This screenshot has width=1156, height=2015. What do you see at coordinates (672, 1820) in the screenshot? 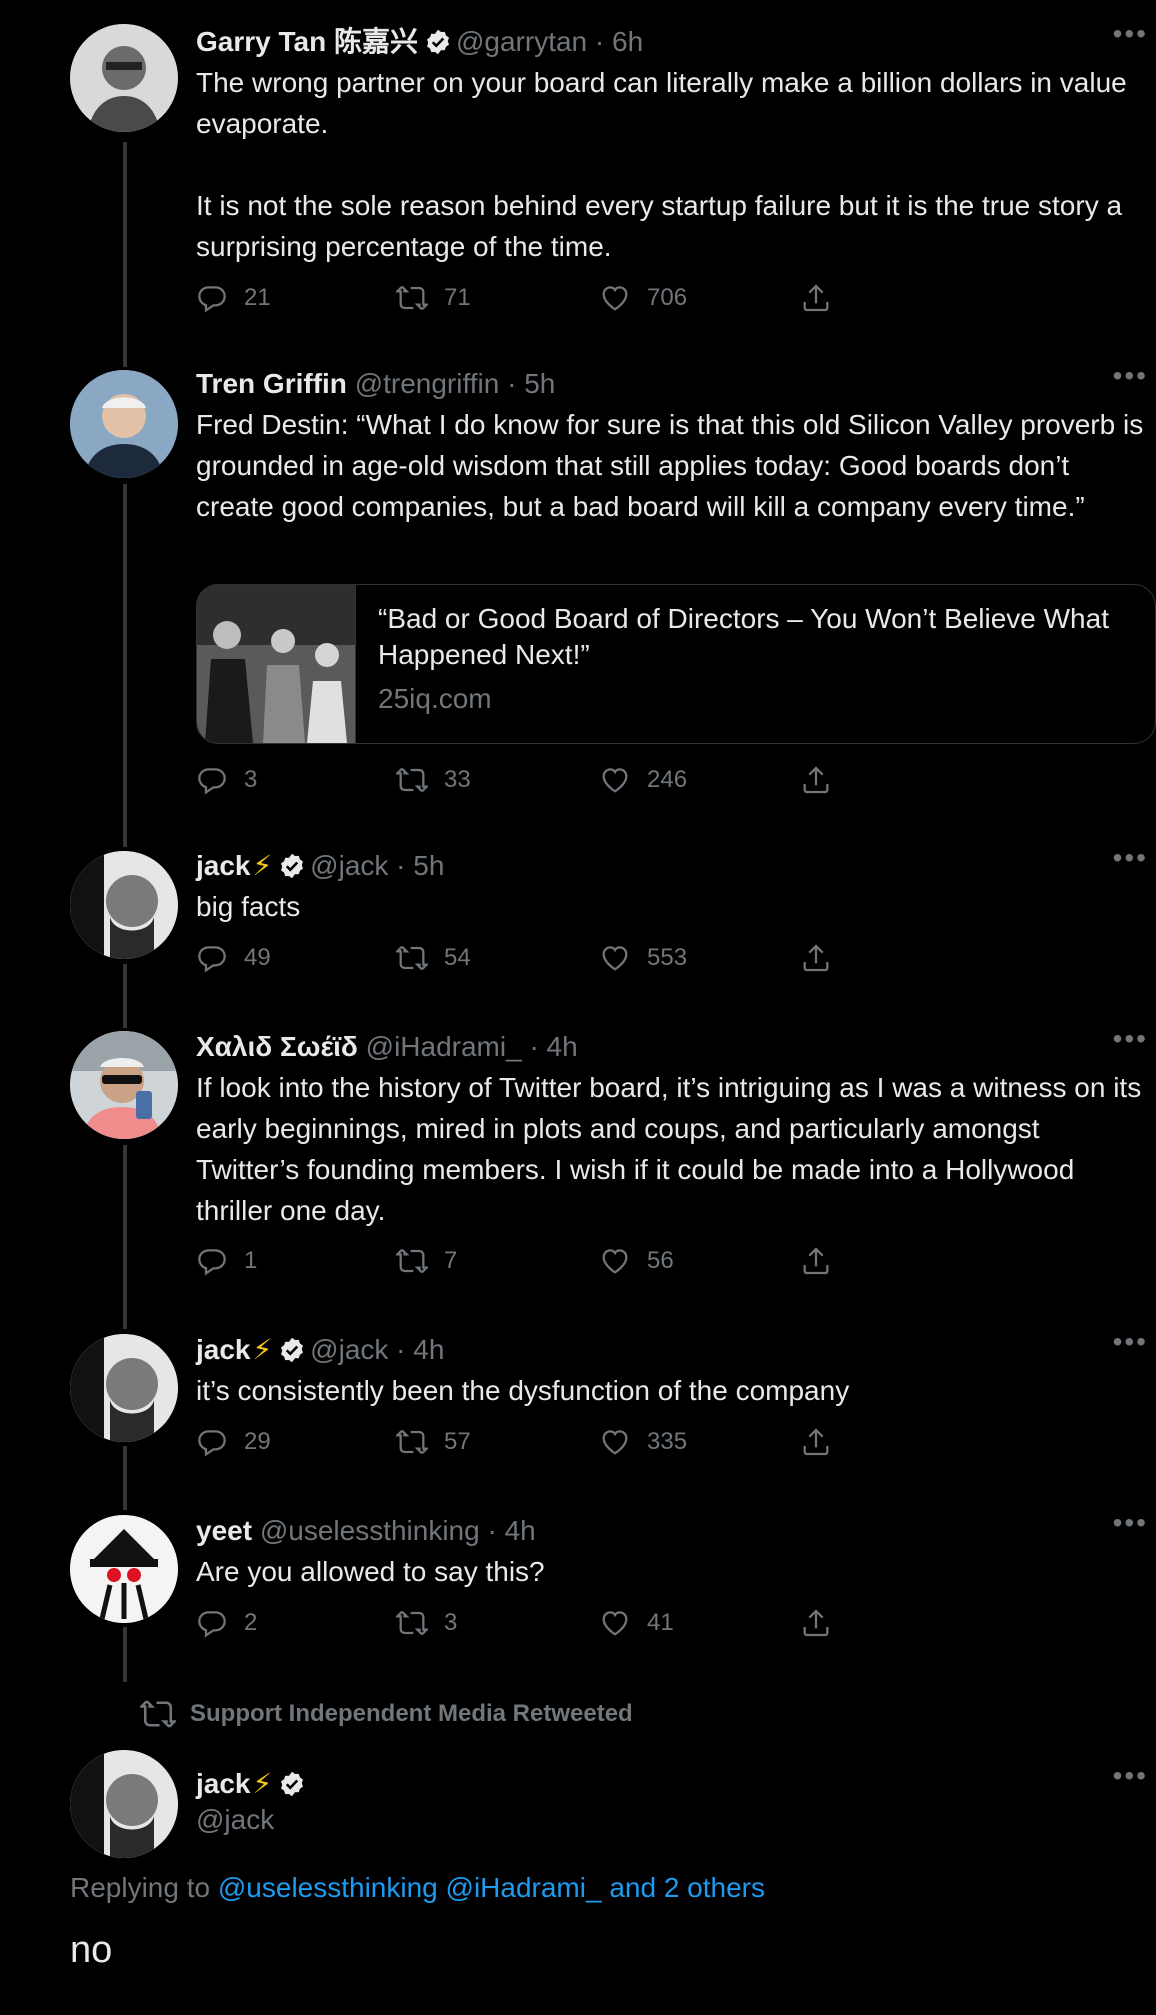
I see `handle: @jack` at bounding box center [672, 1820].